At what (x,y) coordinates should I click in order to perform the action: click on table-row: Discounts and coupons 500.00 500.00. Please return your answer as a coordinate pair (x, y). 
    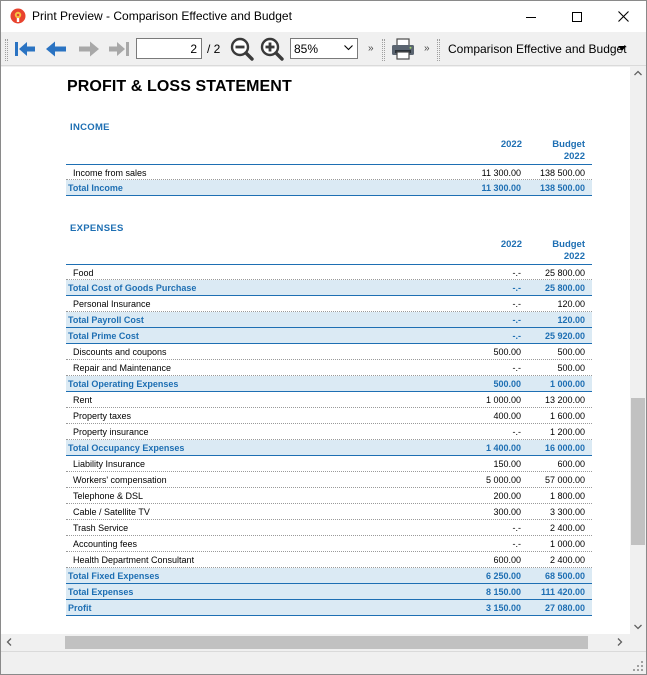
    Looking at the image, I should click on (329, 352).